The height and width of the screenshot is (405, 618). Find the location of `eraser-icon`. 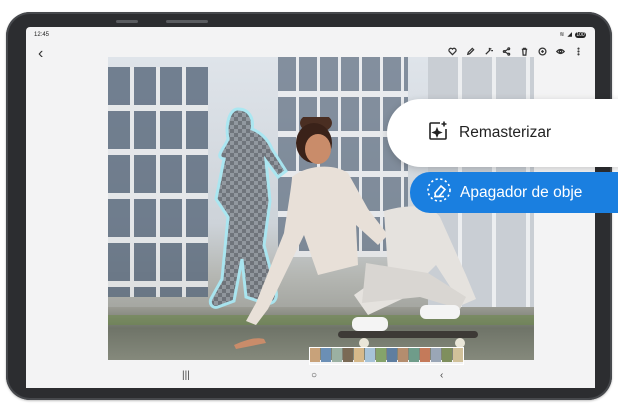

eraser-icon is located at coordinates (439, 192).